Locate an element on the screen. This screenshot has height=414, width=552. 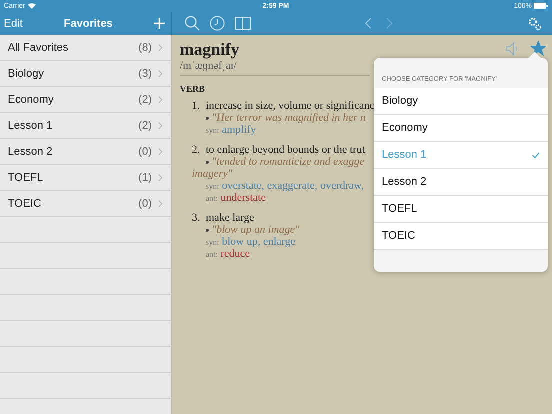
definition-text: make large is located at coordinates (231, 218).